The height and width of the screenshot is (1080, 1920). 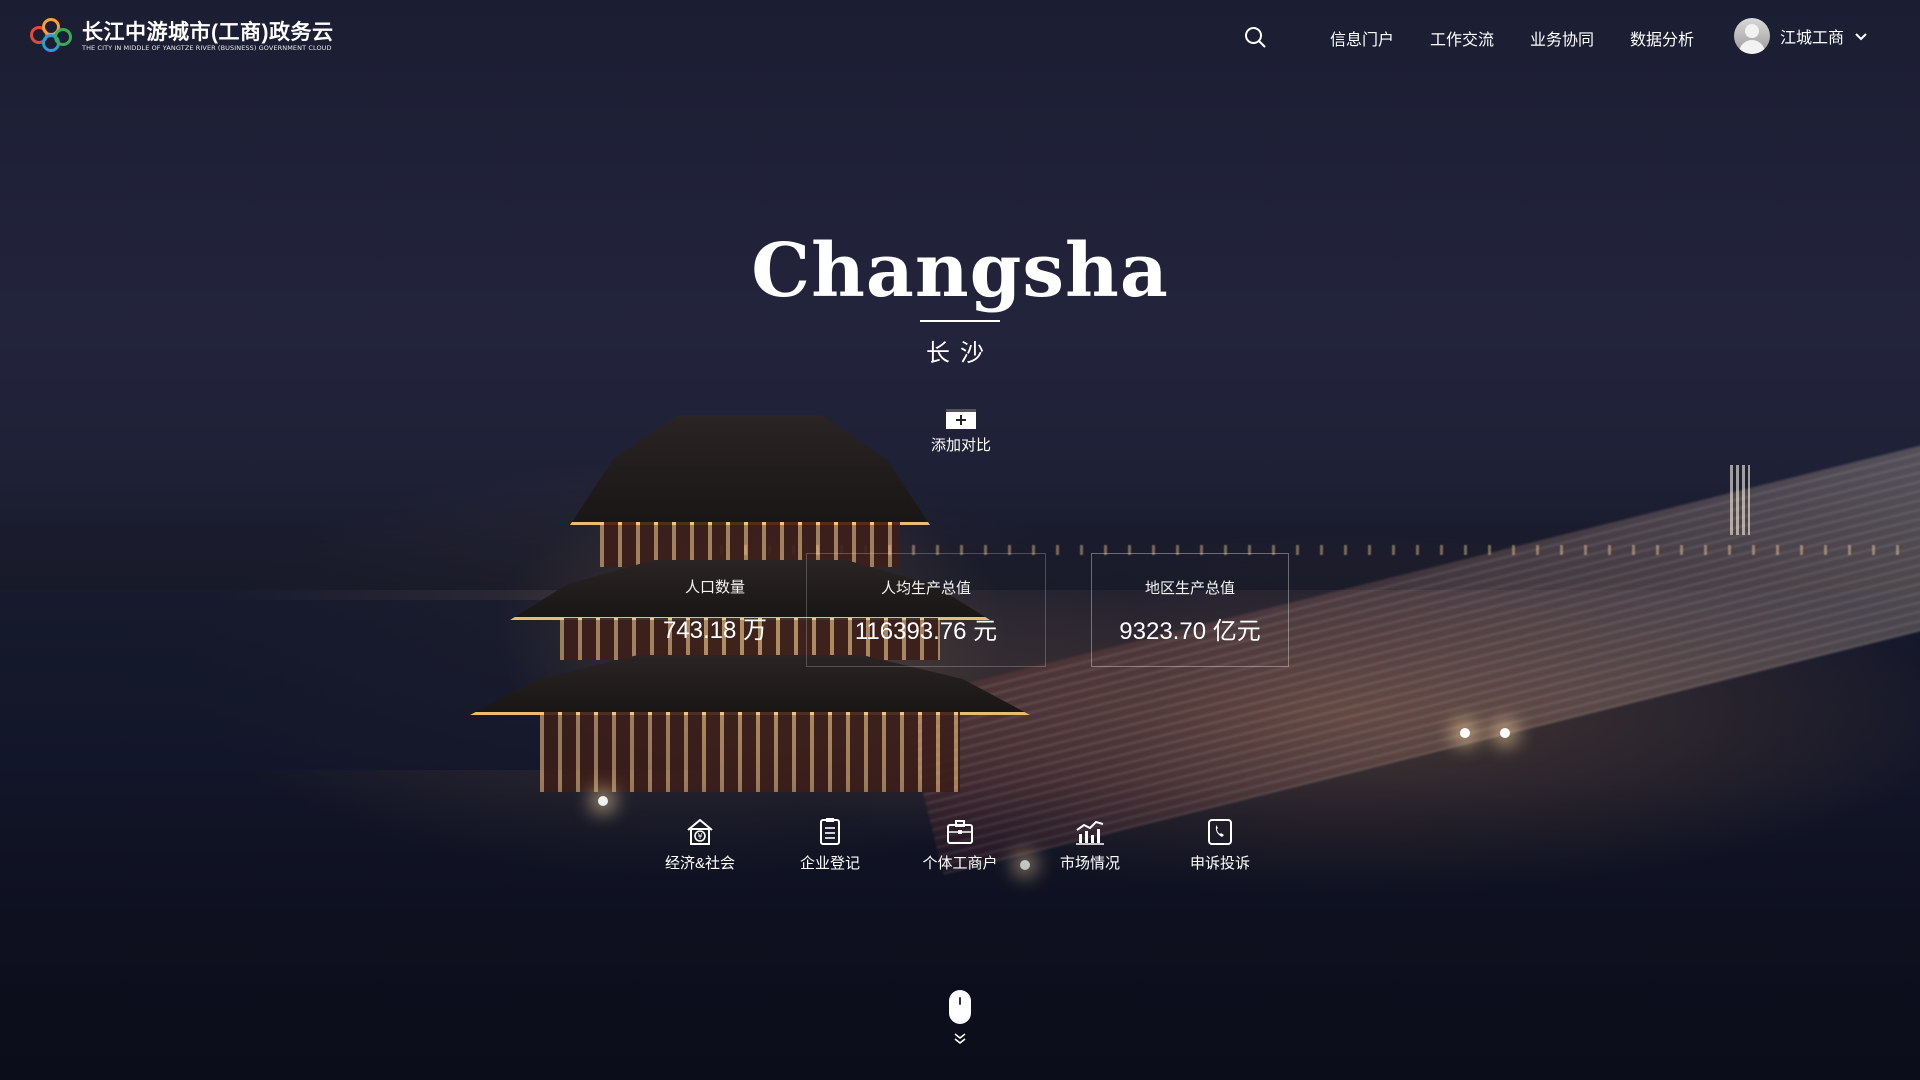 What do you see at coordinates (1861, 36) in the screenshot?
I see `chevron-down-icon` at bounding box center [1861, 36].